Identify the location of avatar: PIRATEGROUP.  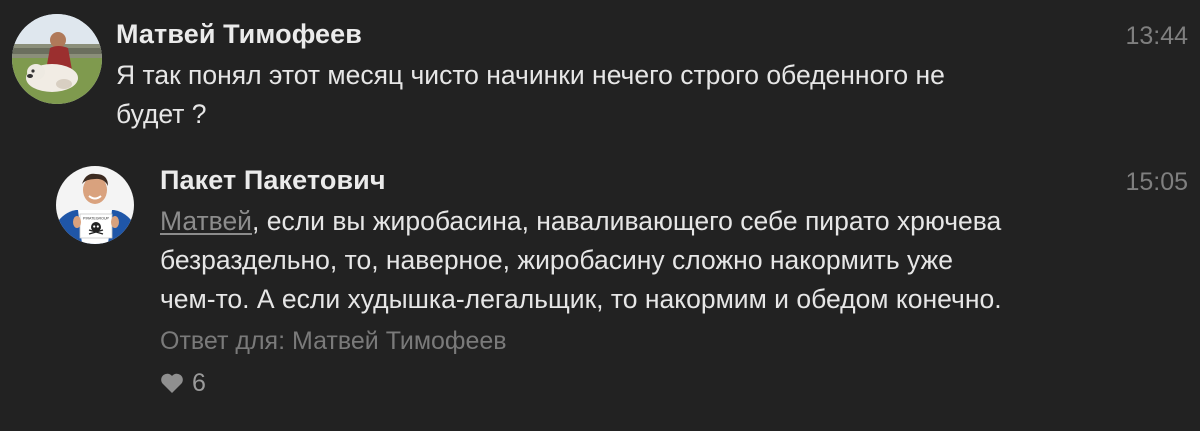
(95, 205).